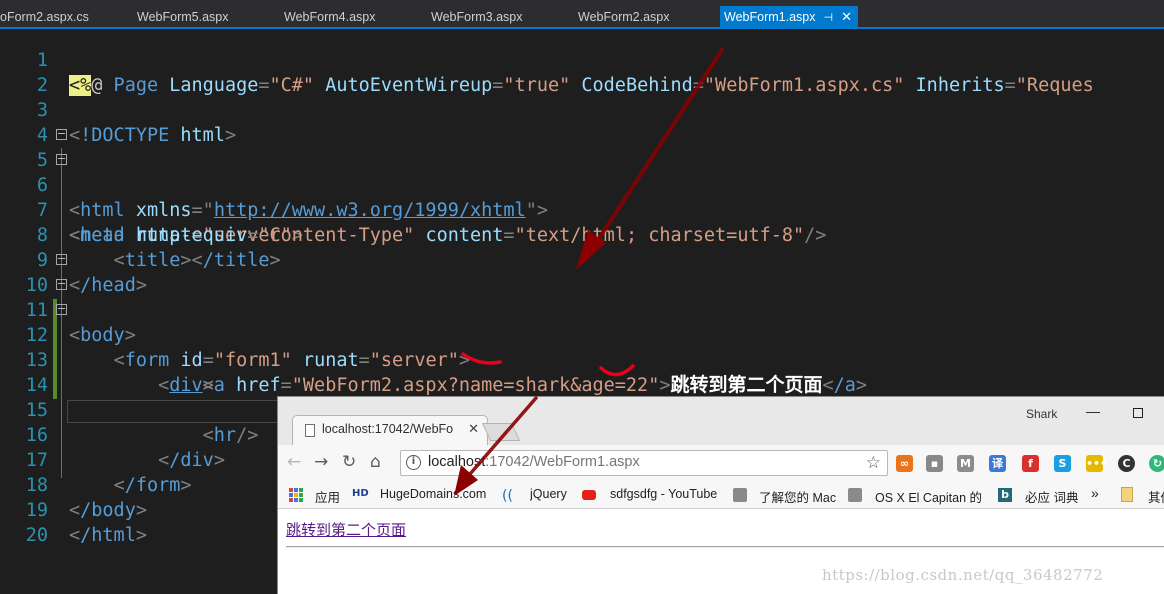 Image resolution: width=1164 pixels, height=594 pixels. Describe the element at coordinates (997, 463) in the screenshot. I see `translate-ext-icon: 译` at that location.